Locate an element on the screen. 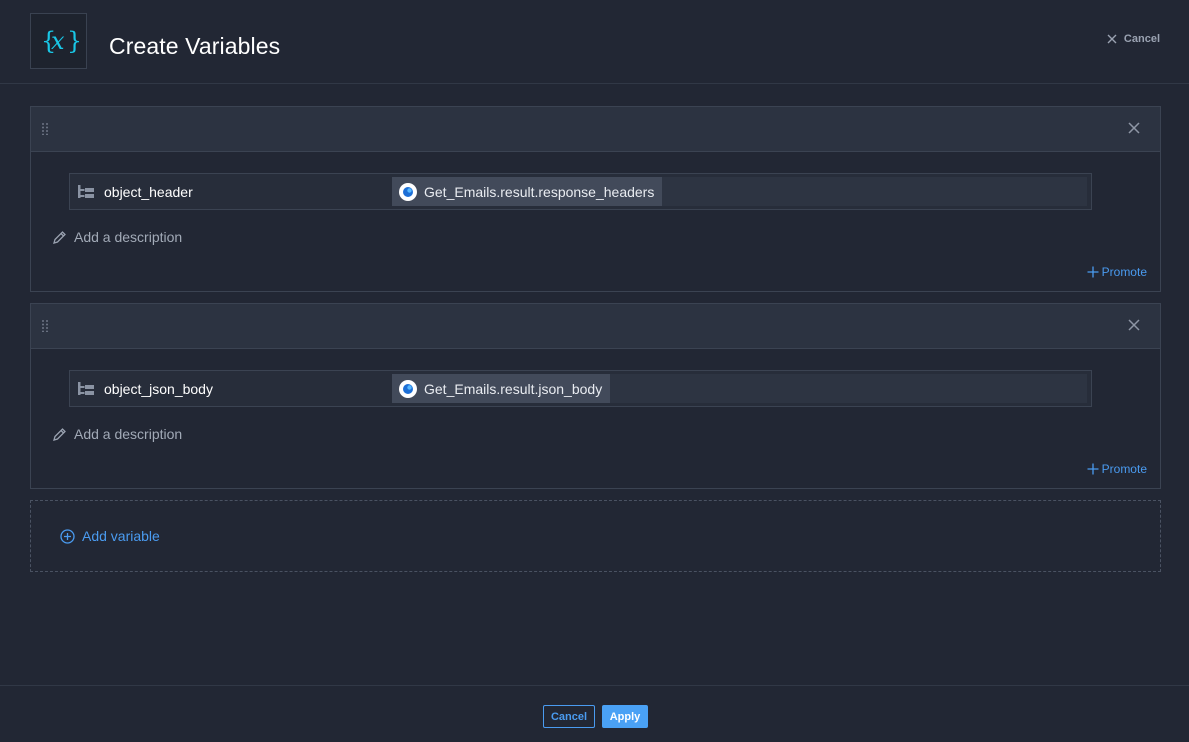 This screenshot has height=742, width=1189. svg-text: x is located at coordinates (58, 41).